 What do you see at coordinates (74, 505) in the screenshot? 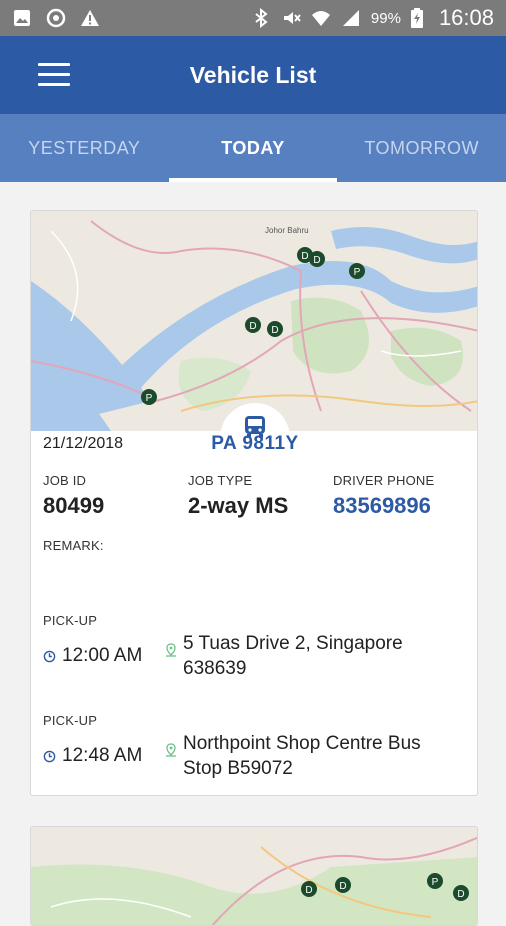
I see `job-id-value: 80499` at bounding box center [74, 505].